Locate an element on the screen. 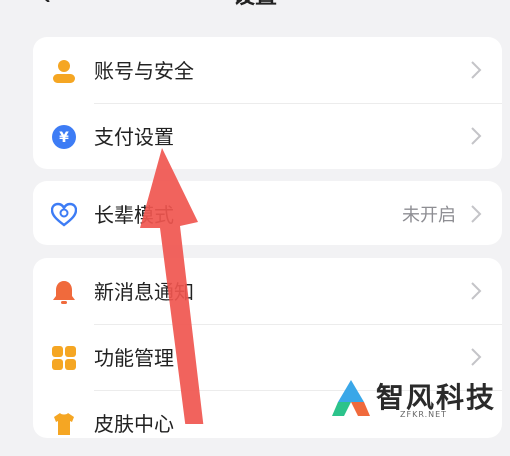 Image resolution: width=510 pixels, height=456 pixels. skin-icon is located at coordinates (64, 424).